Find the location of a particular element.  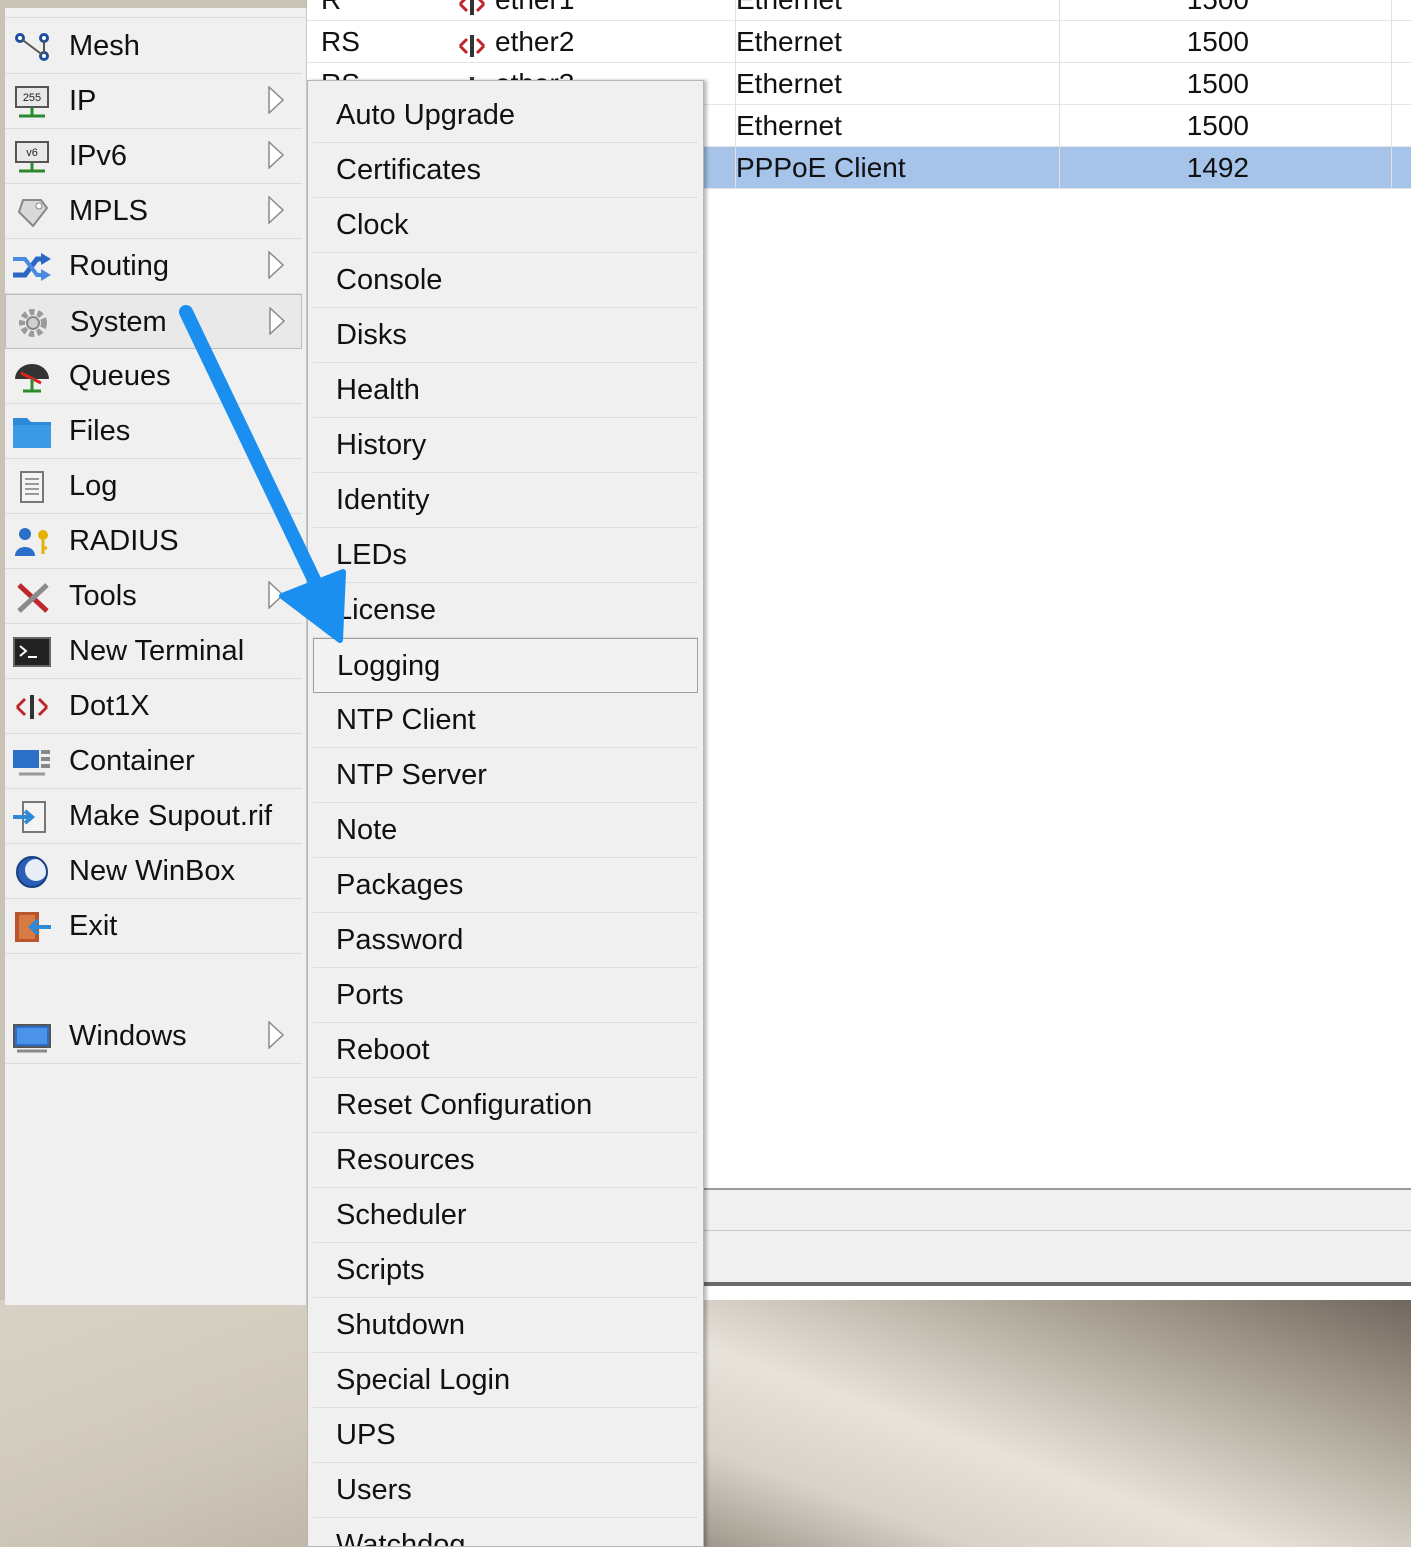

menu-item-exit: Exit is located at coordinates (153, 926).